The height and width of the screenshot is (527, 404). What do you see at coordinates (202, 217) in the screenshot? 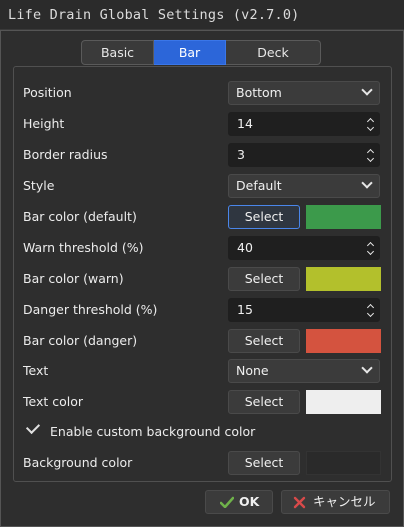
I see `bar-color-default-row: Bar color (default) Select` at bounding box center [202, 217].